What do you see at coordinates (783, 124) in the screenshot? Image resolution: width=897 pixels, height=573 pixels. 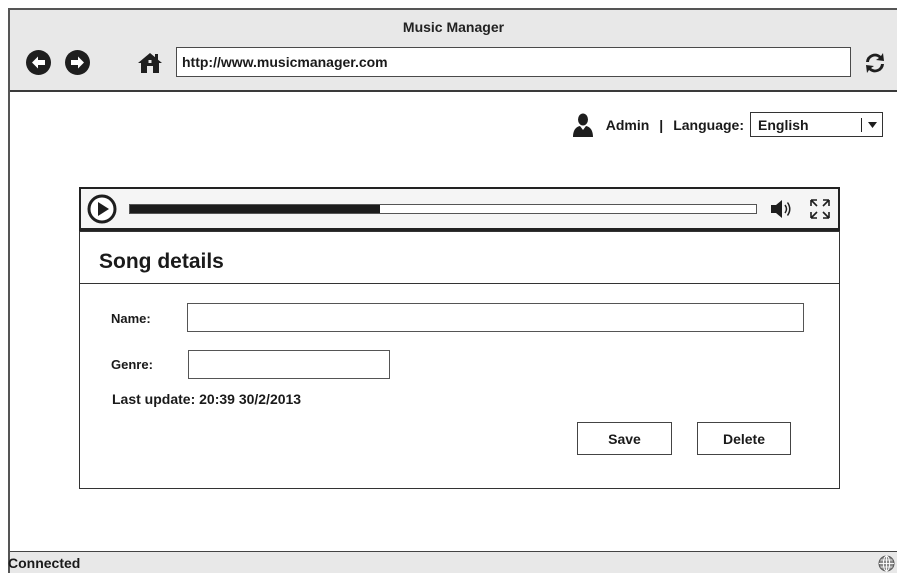 I see `language-selected-value: English` at bounding box center [783, 124].